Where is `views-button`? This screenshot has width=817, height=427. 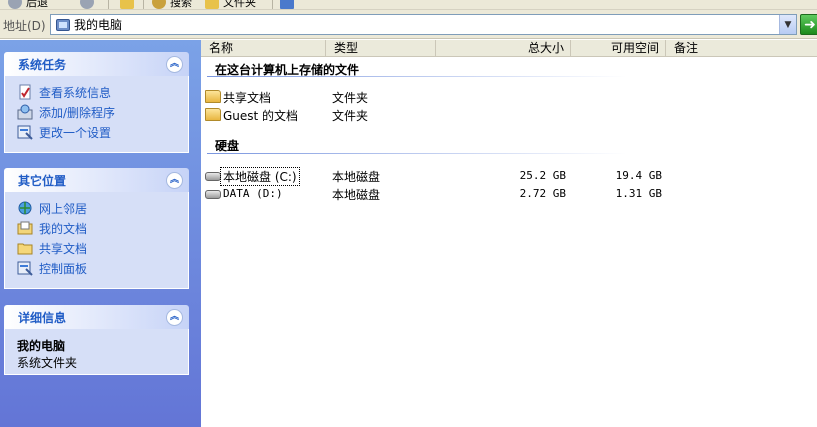 views-button is located at coordinates (289, 4).